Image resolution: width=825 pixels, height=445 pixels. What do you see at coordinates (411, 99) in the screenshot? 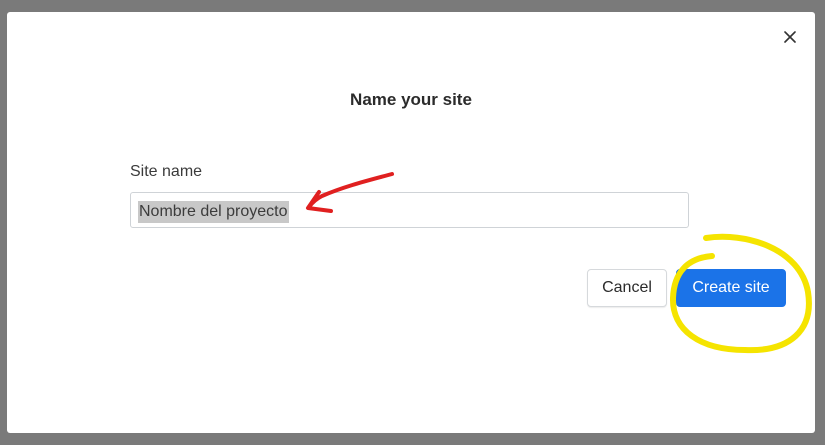
I see `dialog-title: Name your site` at bounding box center [411, 99].